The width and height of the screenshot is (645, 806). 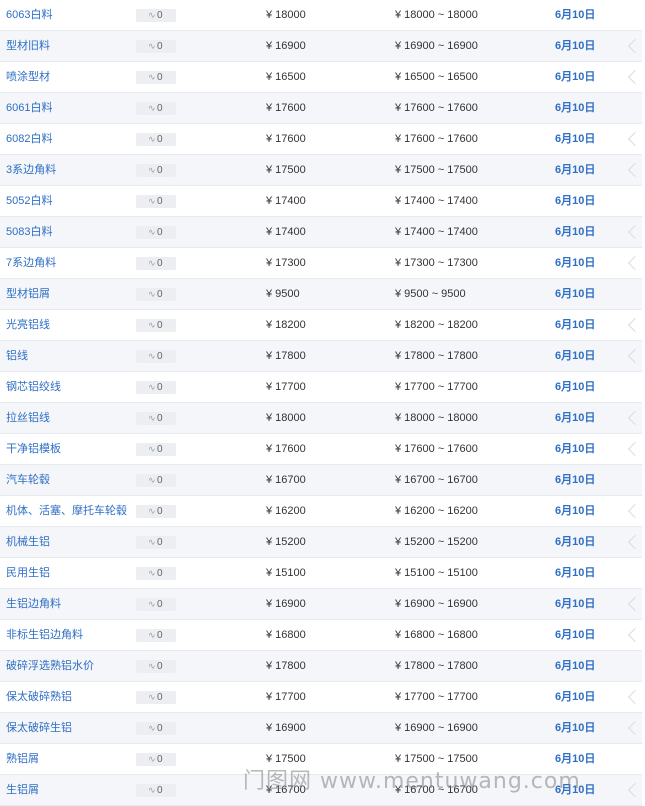 I want to click on item-name-link: 生铝屑, so click(x=22, y=790).